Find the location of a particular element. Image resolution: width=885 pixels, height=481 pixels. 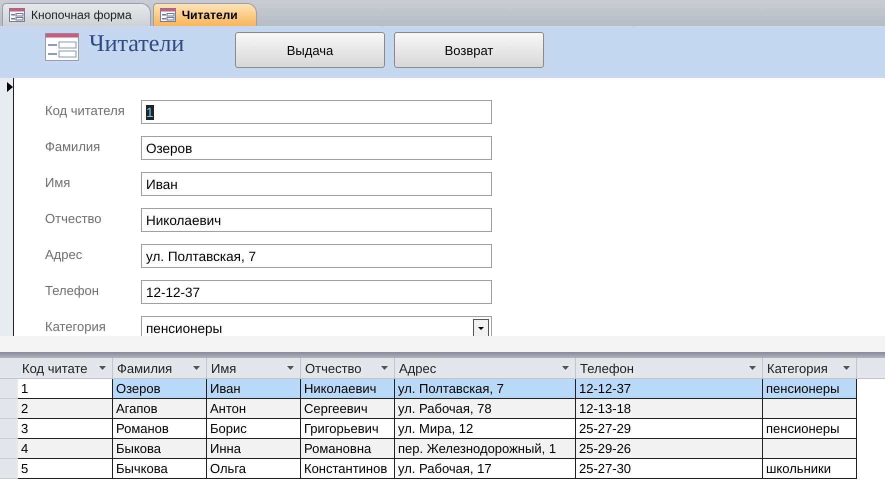

current-record-icon is located at coordinates (10, 87).